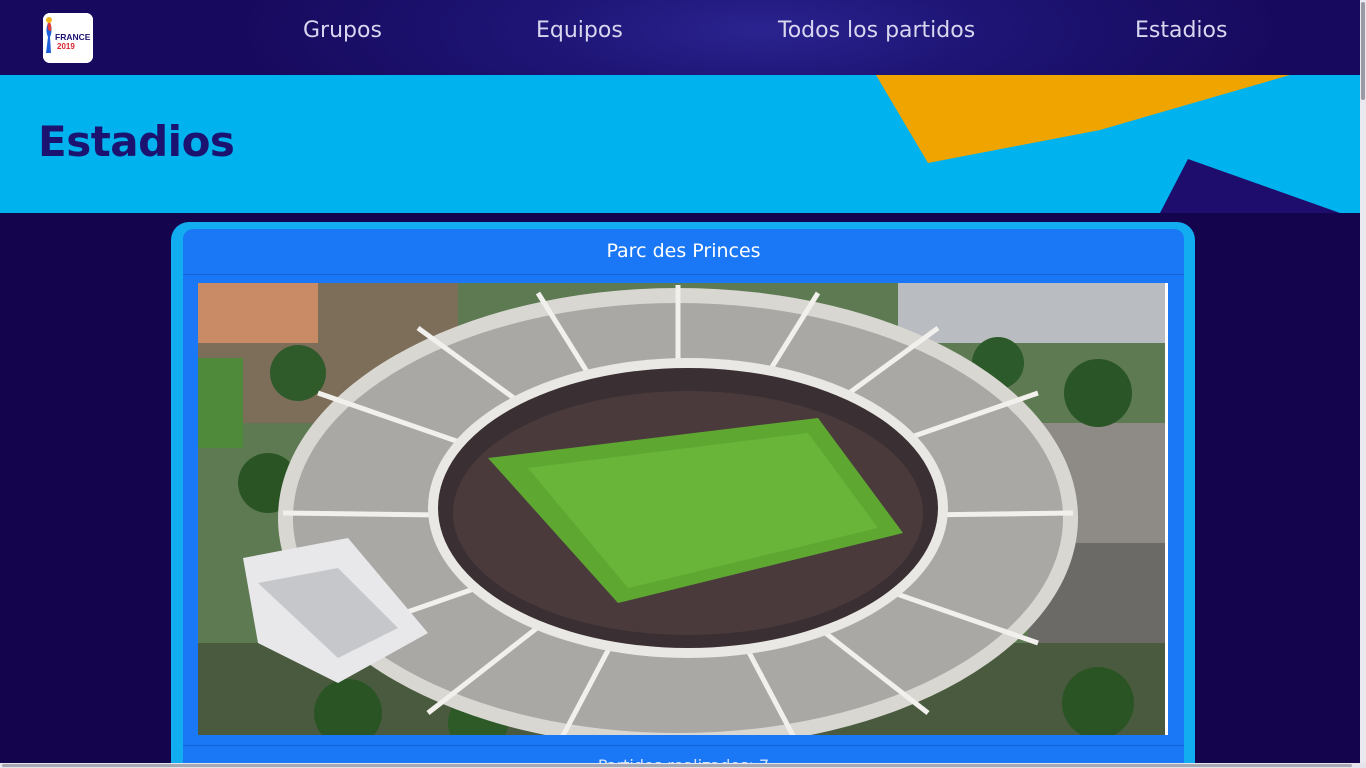 This screenshot has height=768, width=1366. I want to click on logo-text-year: 2019, so click(66, 46).